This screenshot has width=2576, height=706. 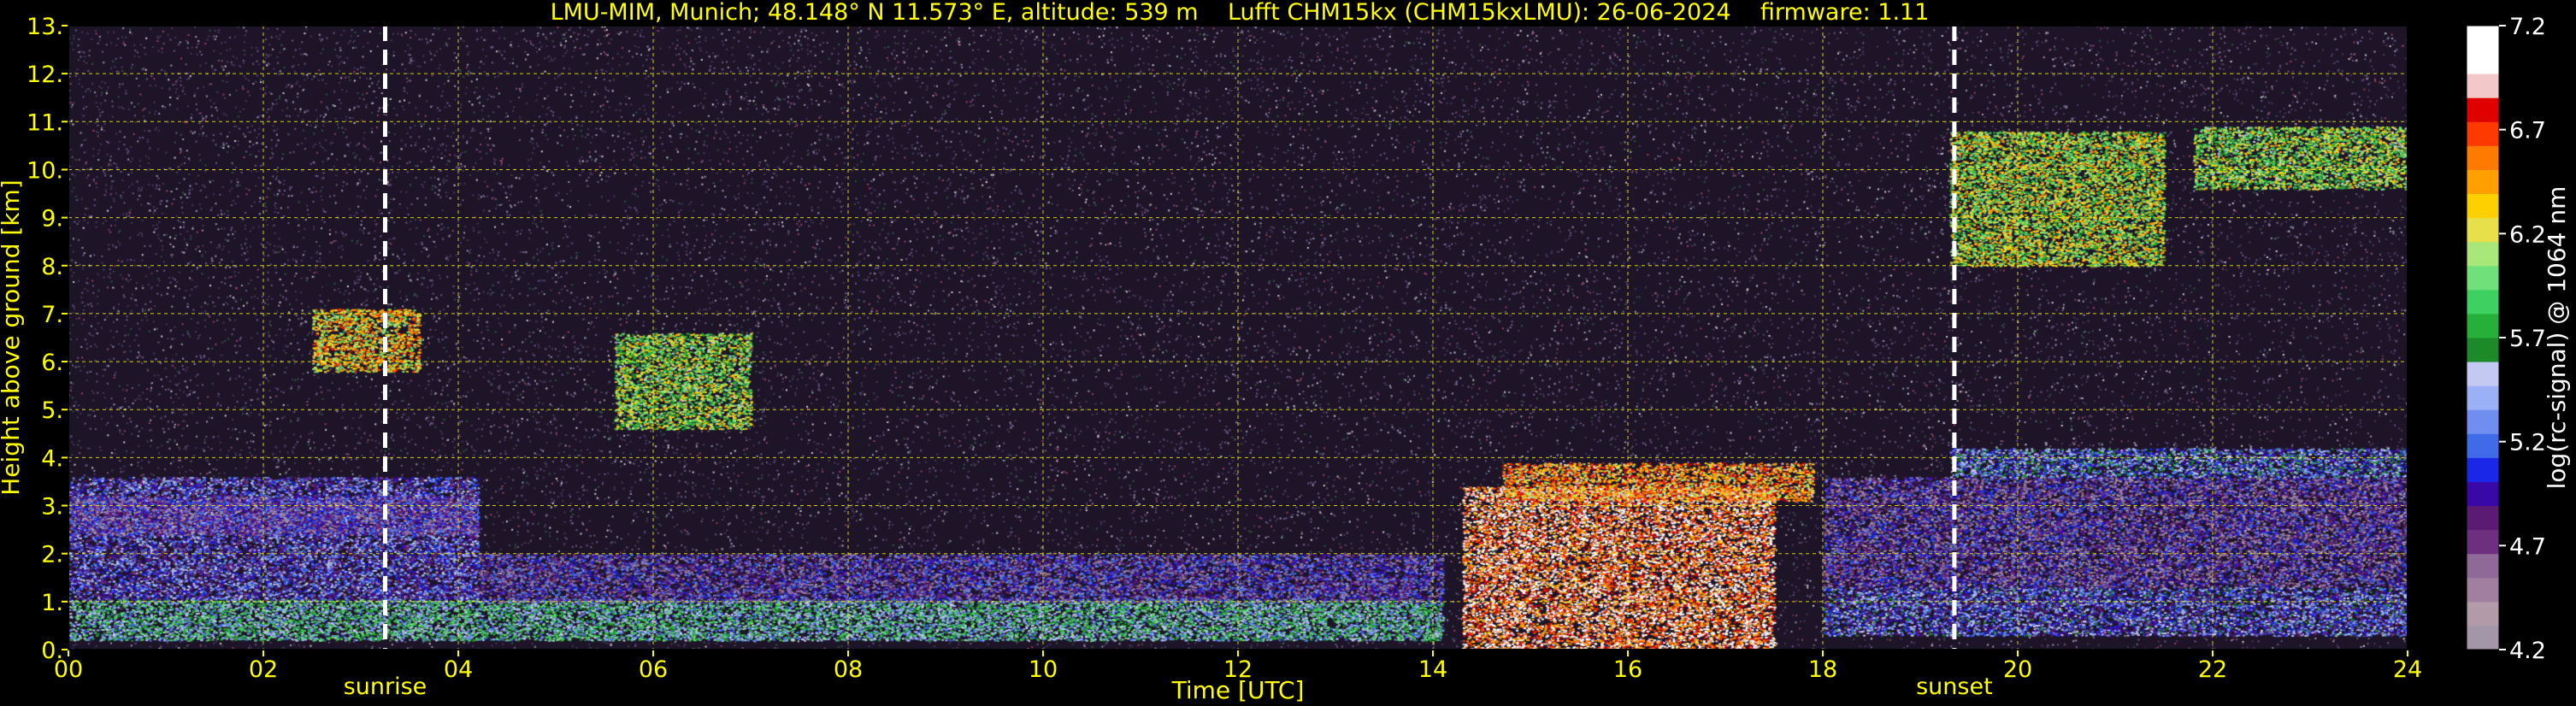 I want to click on colorbar-label: log(rc-signal) @ 1064 nm, so click(x=2557, y=338).